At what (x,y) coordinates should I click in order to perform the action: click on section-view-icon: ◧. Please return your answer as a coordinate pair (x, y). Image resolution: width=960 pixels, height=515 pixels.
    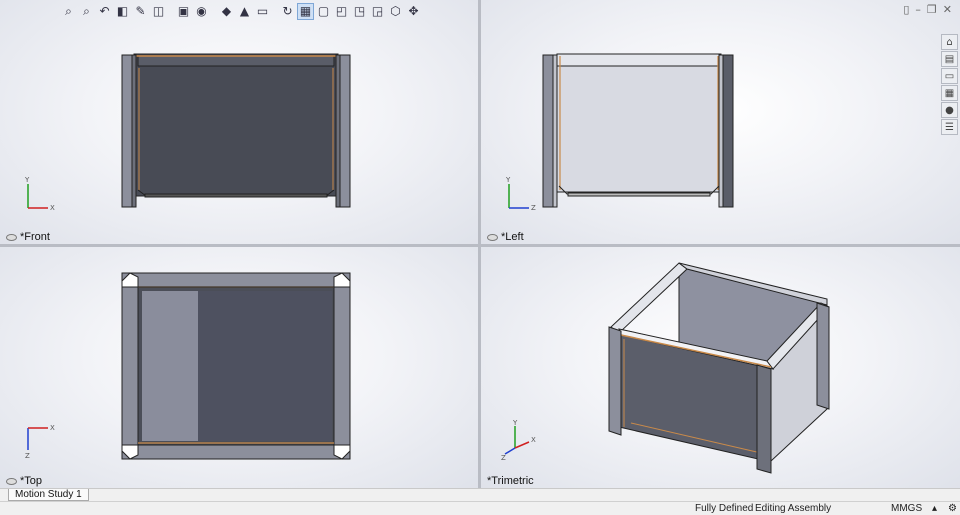
    Looking at the image, I should click on (122, 11).